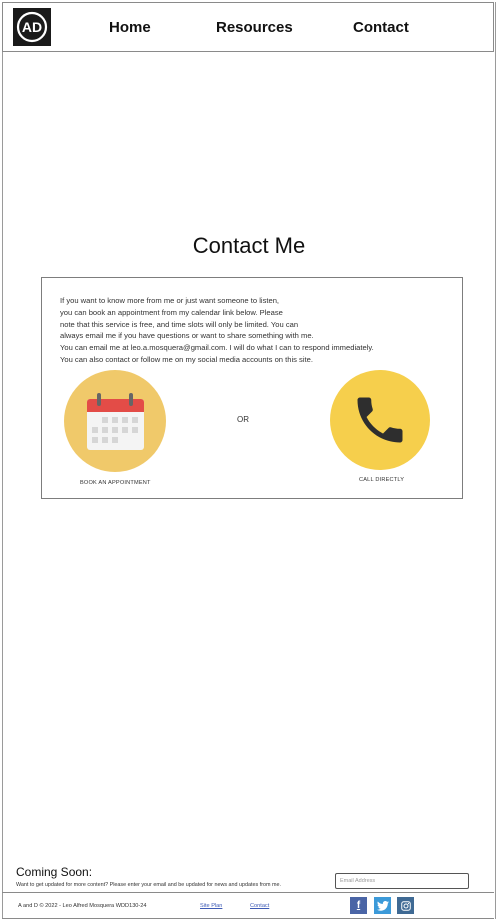 Image resolution: width=498 pixels, height=921 pixels. What do you see at coordinates (382, 480) in the screenshot?
I see `call-directly-label: CALL DIRECTLY` at bounding box center [382, 480].